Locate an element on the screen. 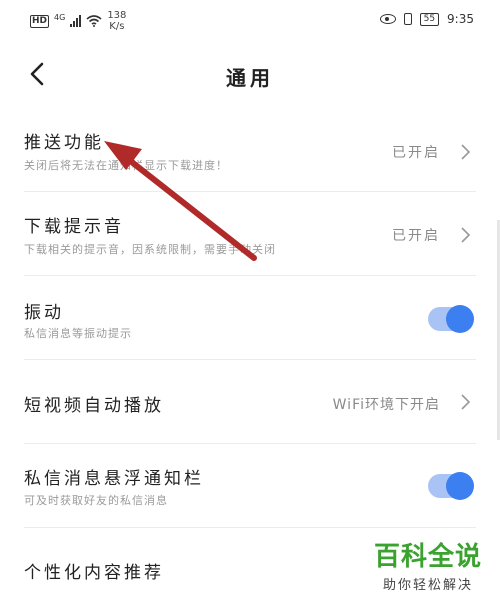 The width and height of the screenshot is (500, 602). watermark-logo: 百科全说 助你轻松解决 is located at coordinates (428, 567).